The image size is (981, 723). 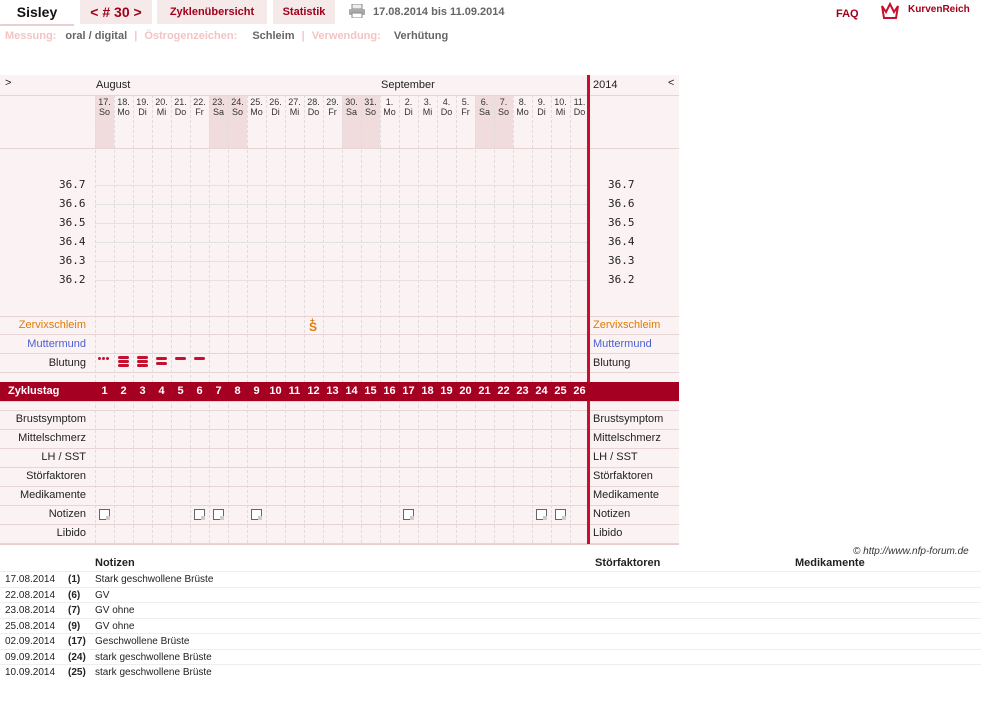 I want to click on row-label-blutung: Blutung, so click(x=67, y=363).